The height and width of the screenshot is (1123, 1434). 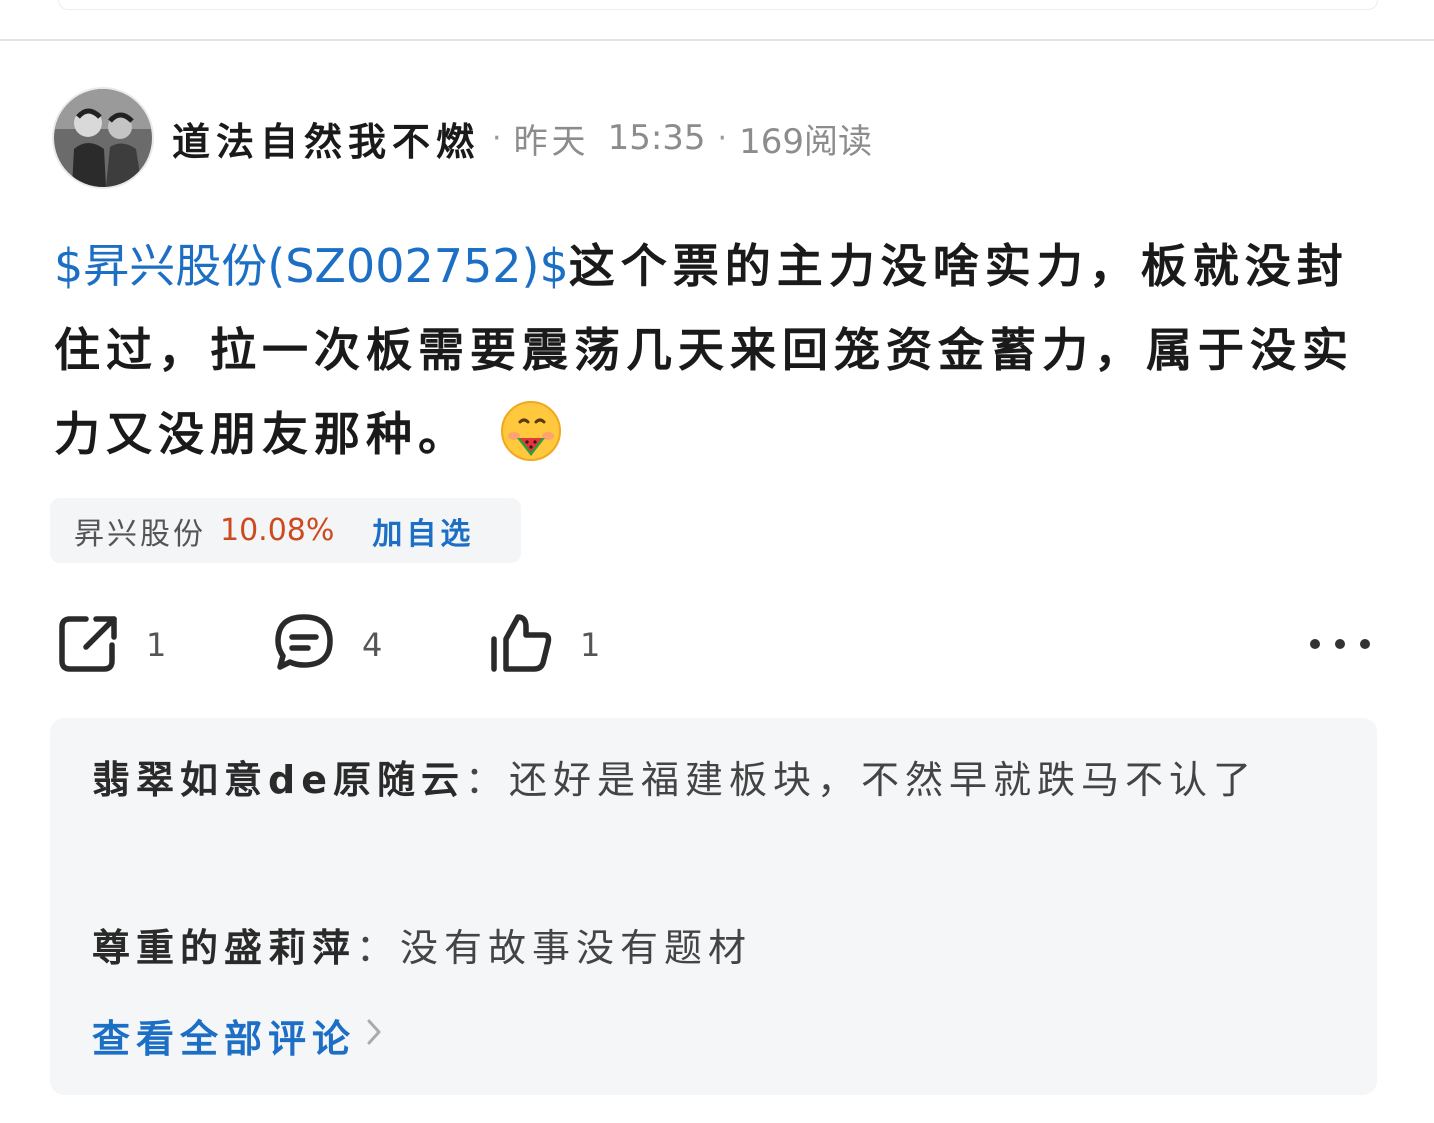 What do you see at coordinates (718, 5) in the screenshot?
I see `previous-post-card-edge` at bounding box center [718, 5].